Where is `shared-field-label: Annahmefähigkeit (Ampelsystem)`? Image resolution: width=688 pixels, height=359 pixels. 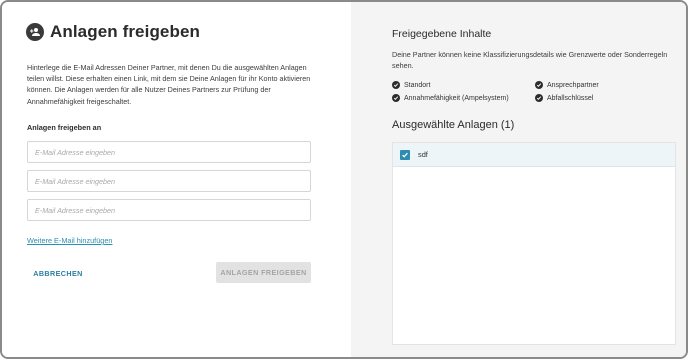 shared-field-label: Annahmefähigkeit (Ampelsystem) is located at coordinates (456, 98).